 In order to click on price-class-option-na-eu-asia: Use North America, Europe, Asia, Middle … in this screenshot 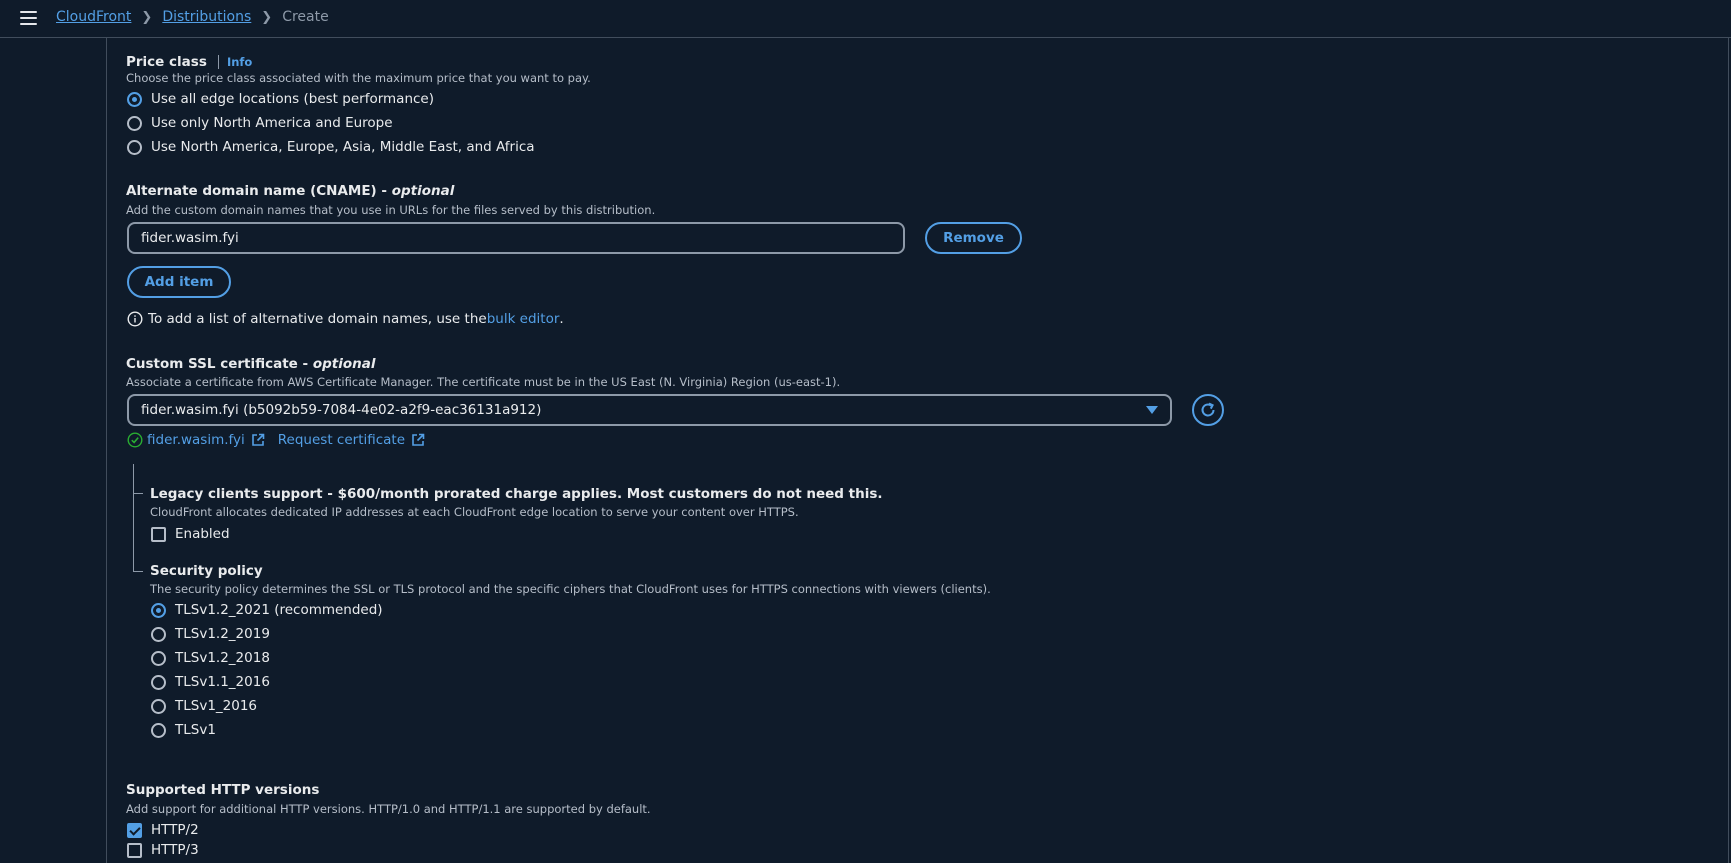, I will do `click(331, 147)`.